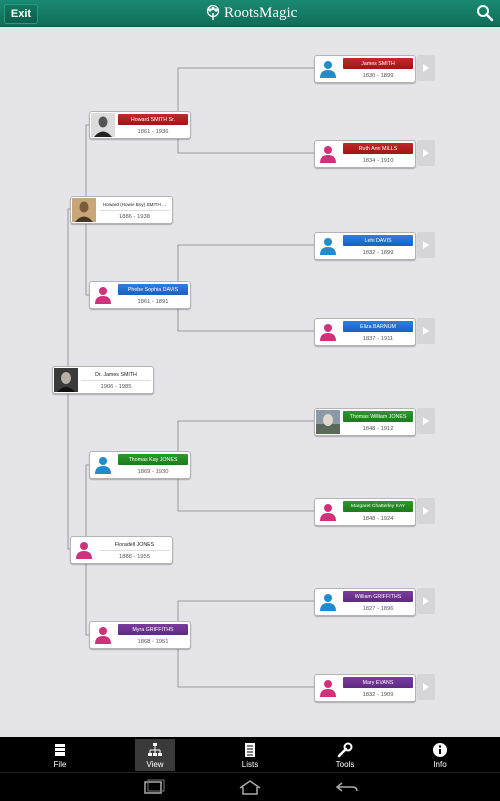 Image resolution: width=500 pixels, height=801 pixels. Describe the element at coordinates (378, 608) in the screenshot. I see `person-dates: 1827 - 1896` at that location.